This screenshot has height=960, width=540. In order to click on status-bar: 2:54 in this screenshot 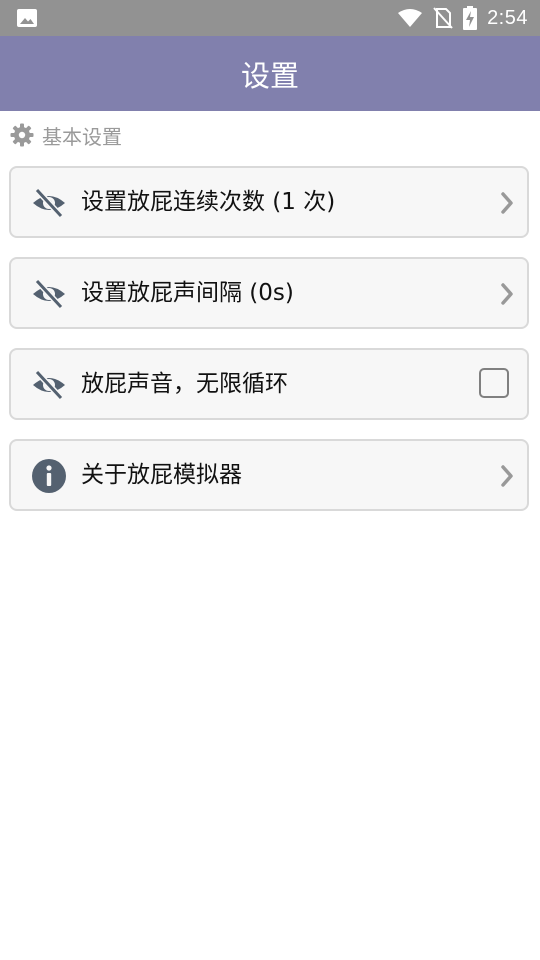, I will do `click(270, 18)`.